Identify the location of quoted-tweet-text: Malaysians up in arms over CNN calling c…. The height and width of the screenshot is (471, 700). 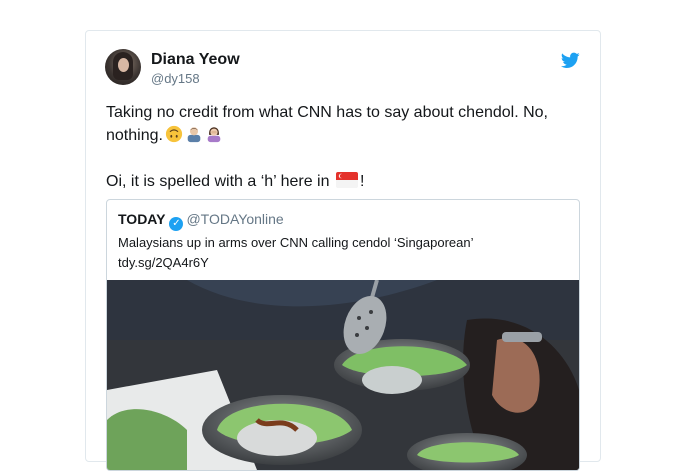
(343, 253).